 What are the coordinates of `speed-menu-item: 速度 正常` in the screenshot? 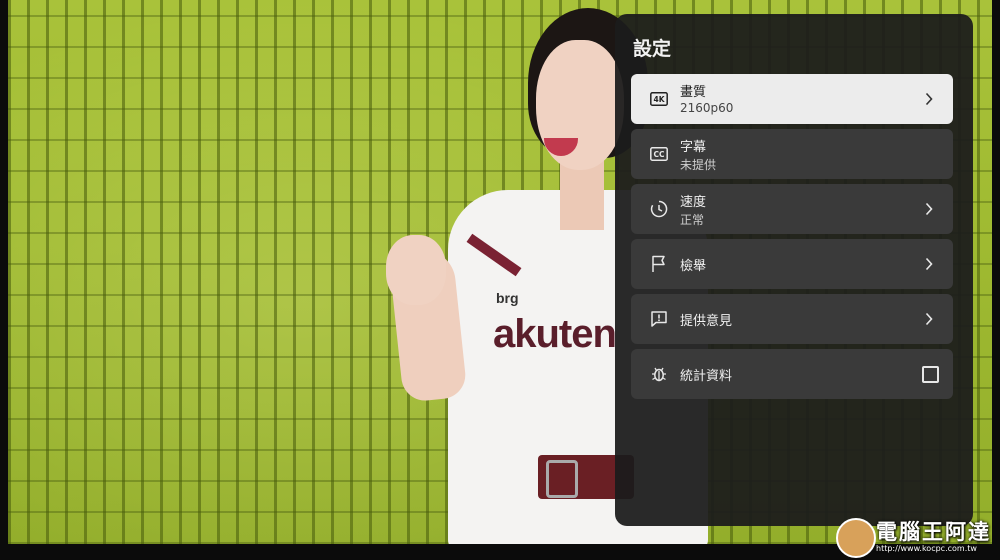 It's located at (792, 209).